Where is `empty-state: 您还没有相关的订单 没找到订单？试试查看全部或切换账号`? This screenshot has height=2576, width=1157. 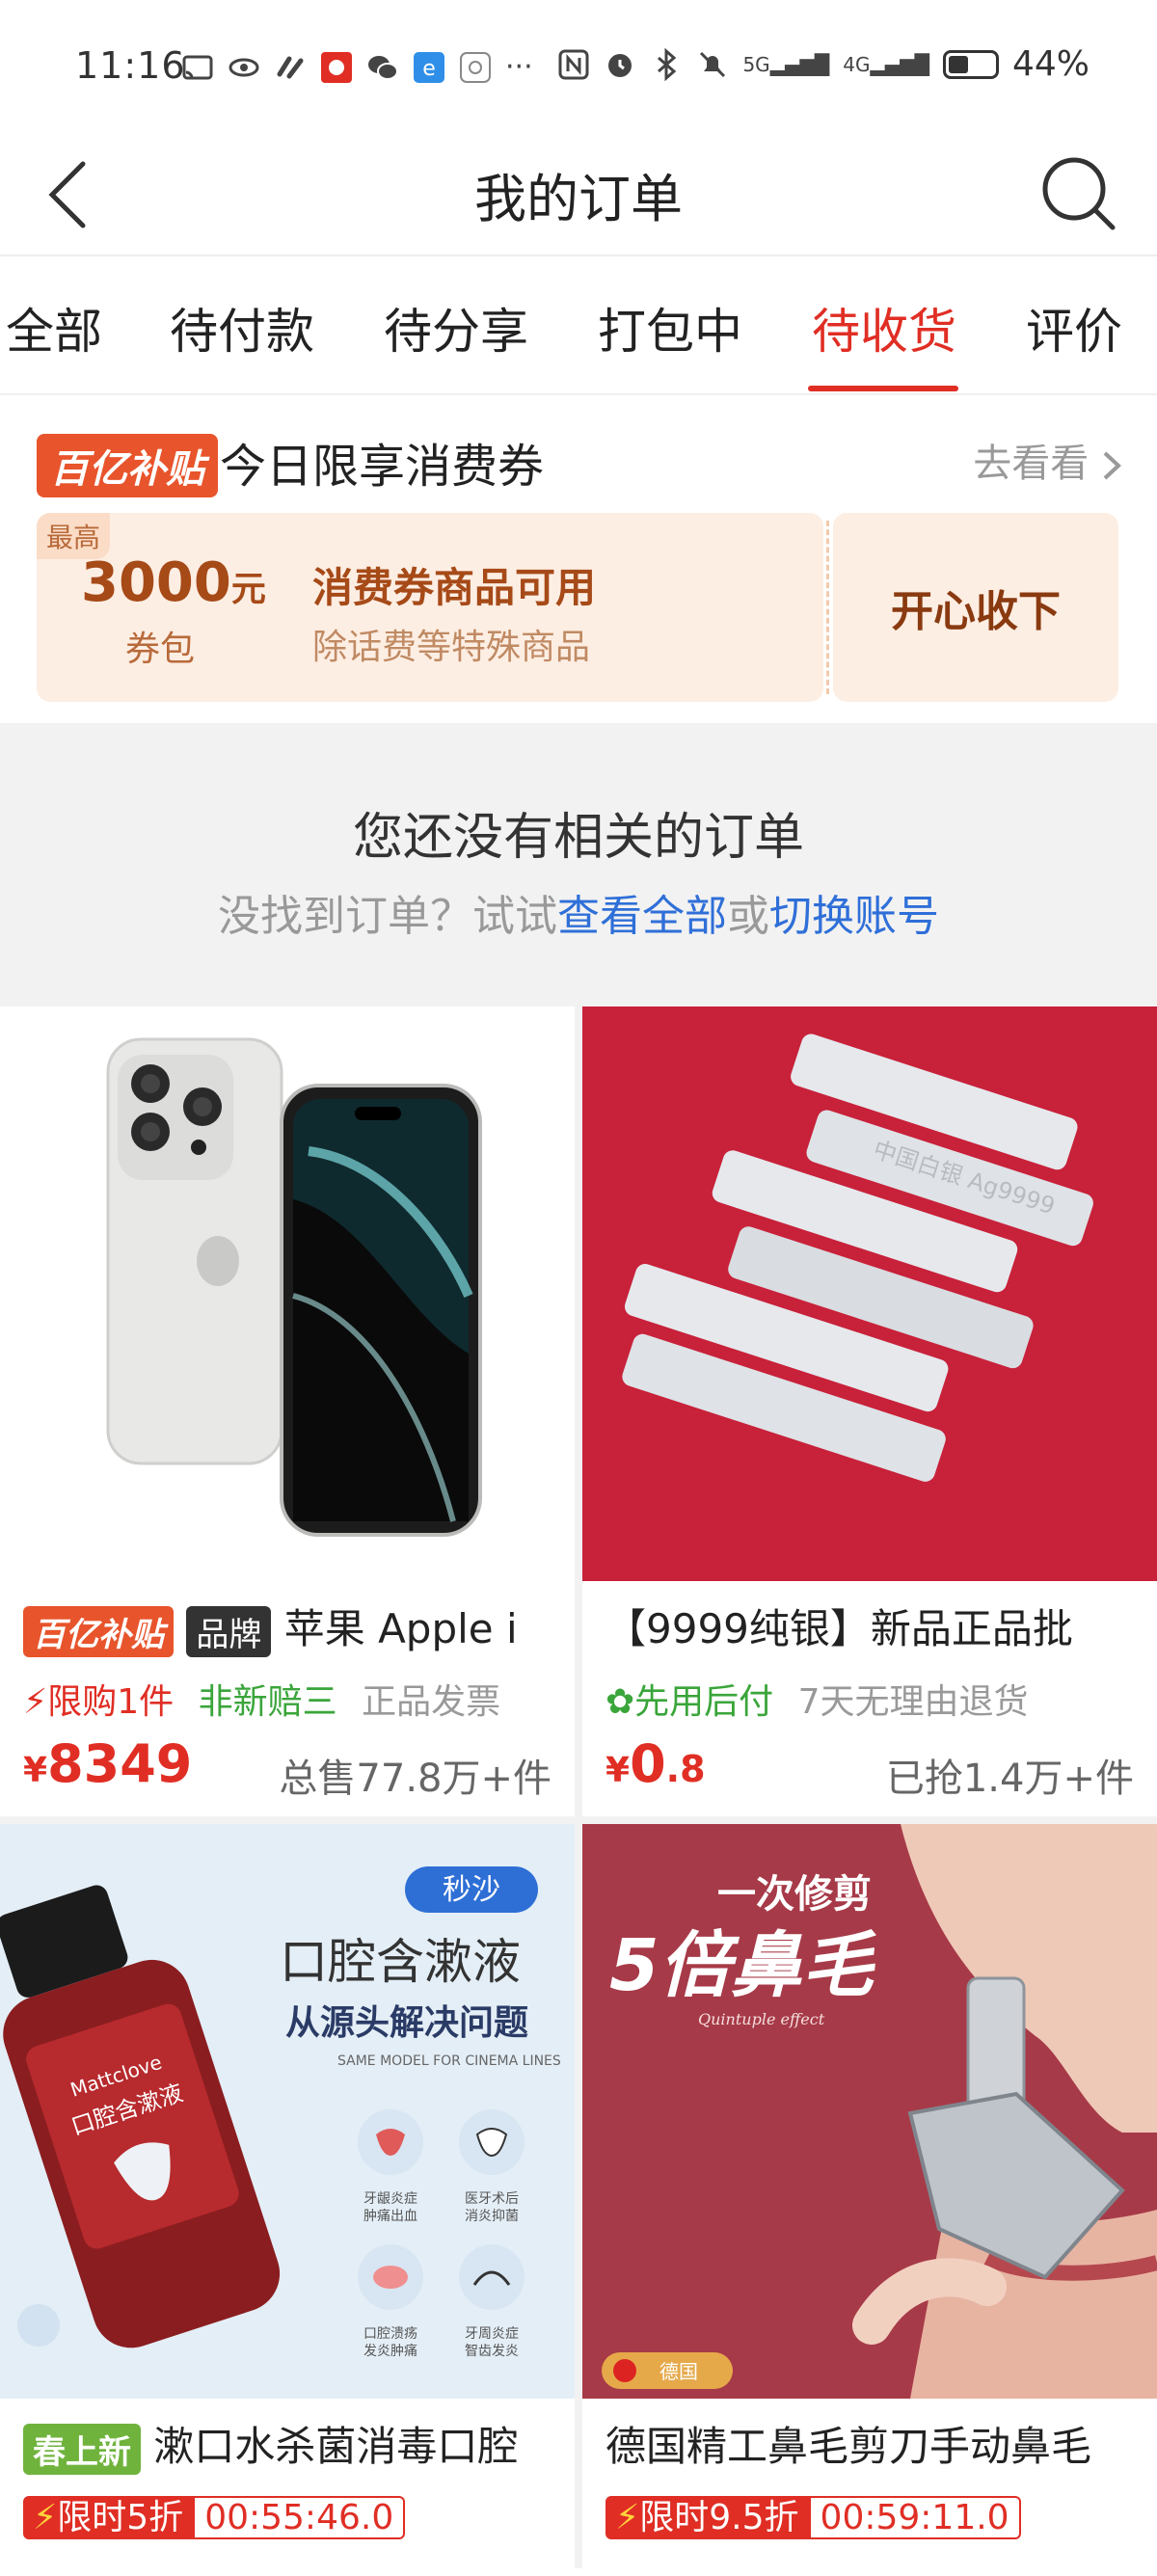 empty-state: 您还没有相关的订单 没找到订单？试试查看全部或切换账号 is located at coordinates (578, 863).